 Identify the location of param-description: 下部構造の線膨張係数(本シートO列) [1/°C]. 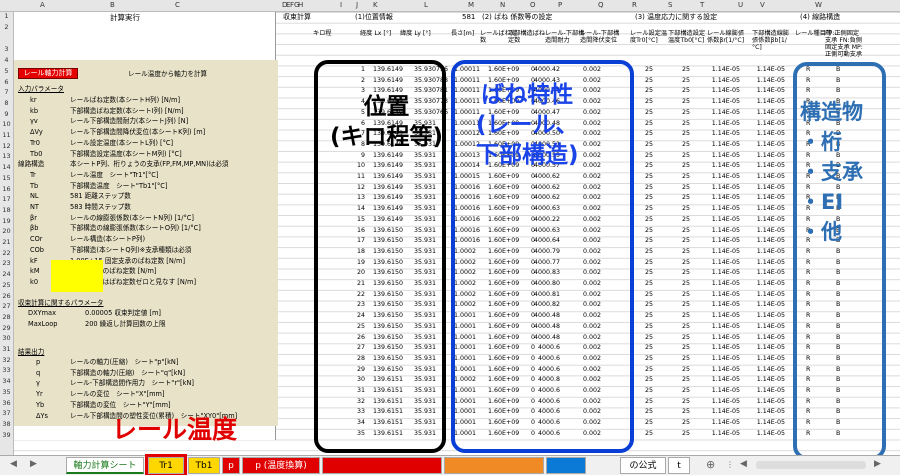
(135, 228).